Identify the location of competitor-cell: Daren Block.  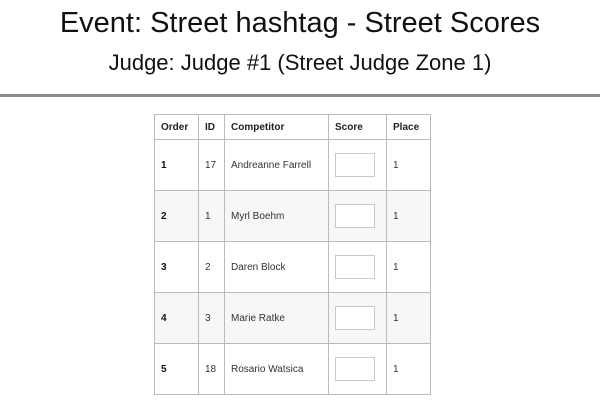
(276, 267).